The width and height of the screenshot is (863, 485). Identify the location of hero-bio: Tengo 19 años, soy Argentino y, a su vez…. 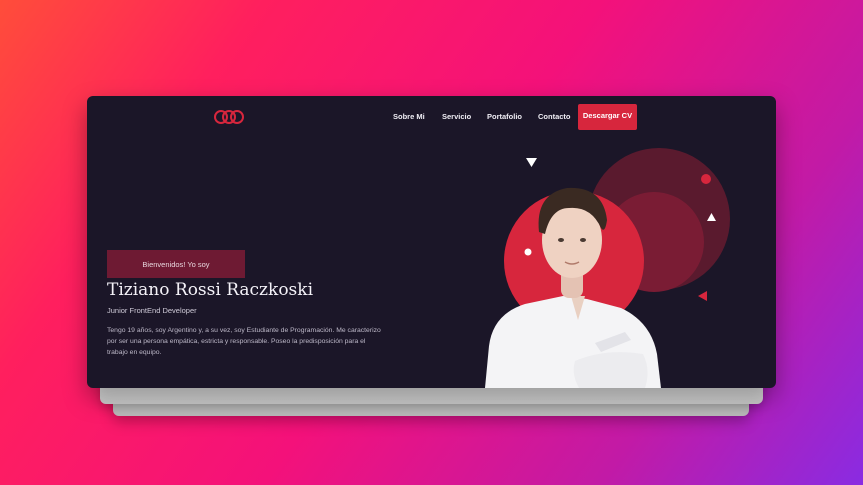
(244, 341).